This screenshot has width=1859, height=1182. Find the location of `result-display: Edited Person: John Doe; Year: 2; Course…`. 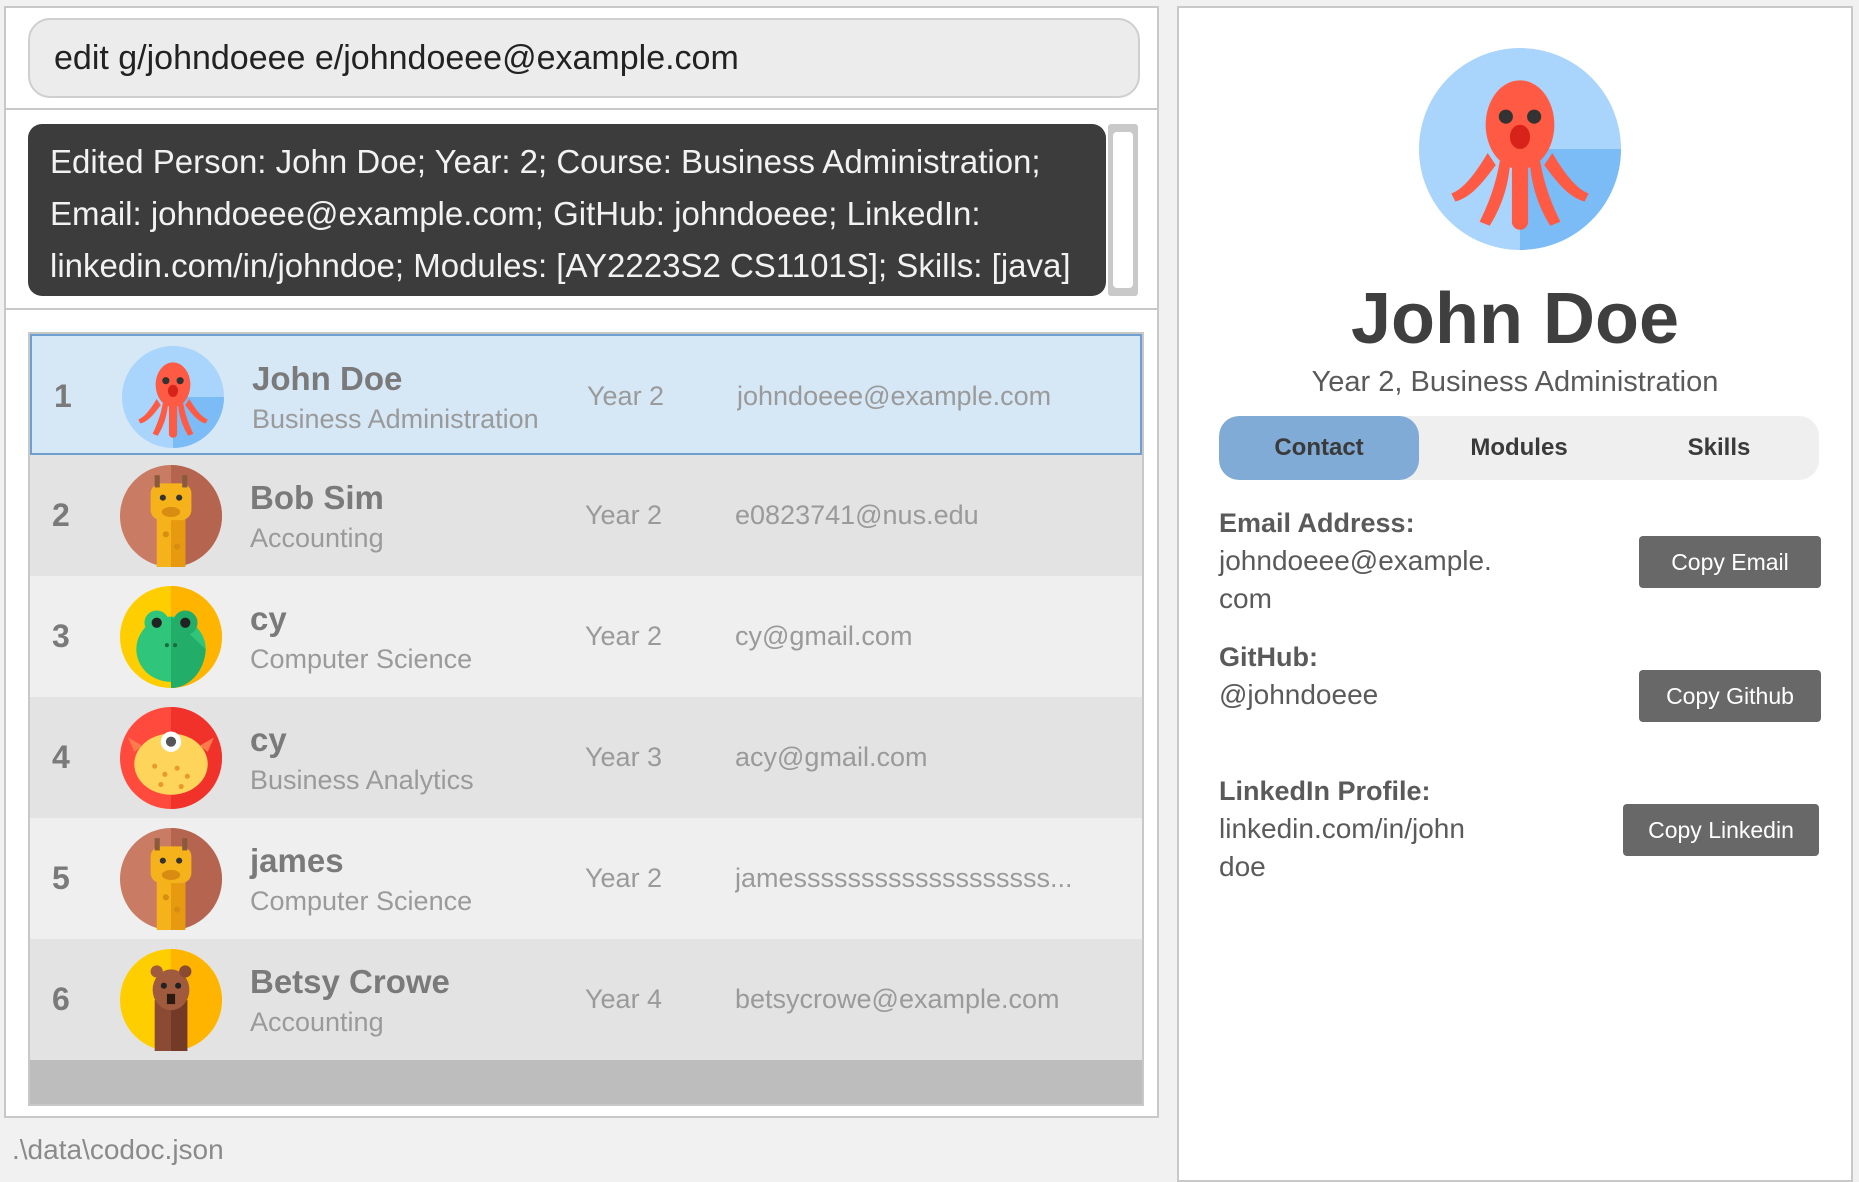

result-display: Edited Person: John Doe; Year: 2; Course… is located at coordinates (567, 210).